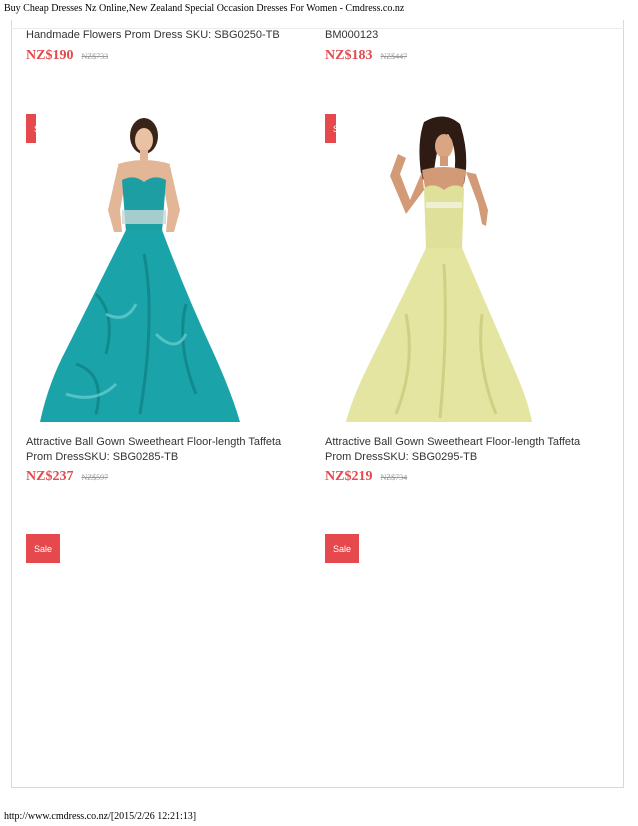  Describe the element at coordinates (161, 457) in the screenshot. I see `product-title-line: Prom DressSKU: SBG0285-TB` at that location.